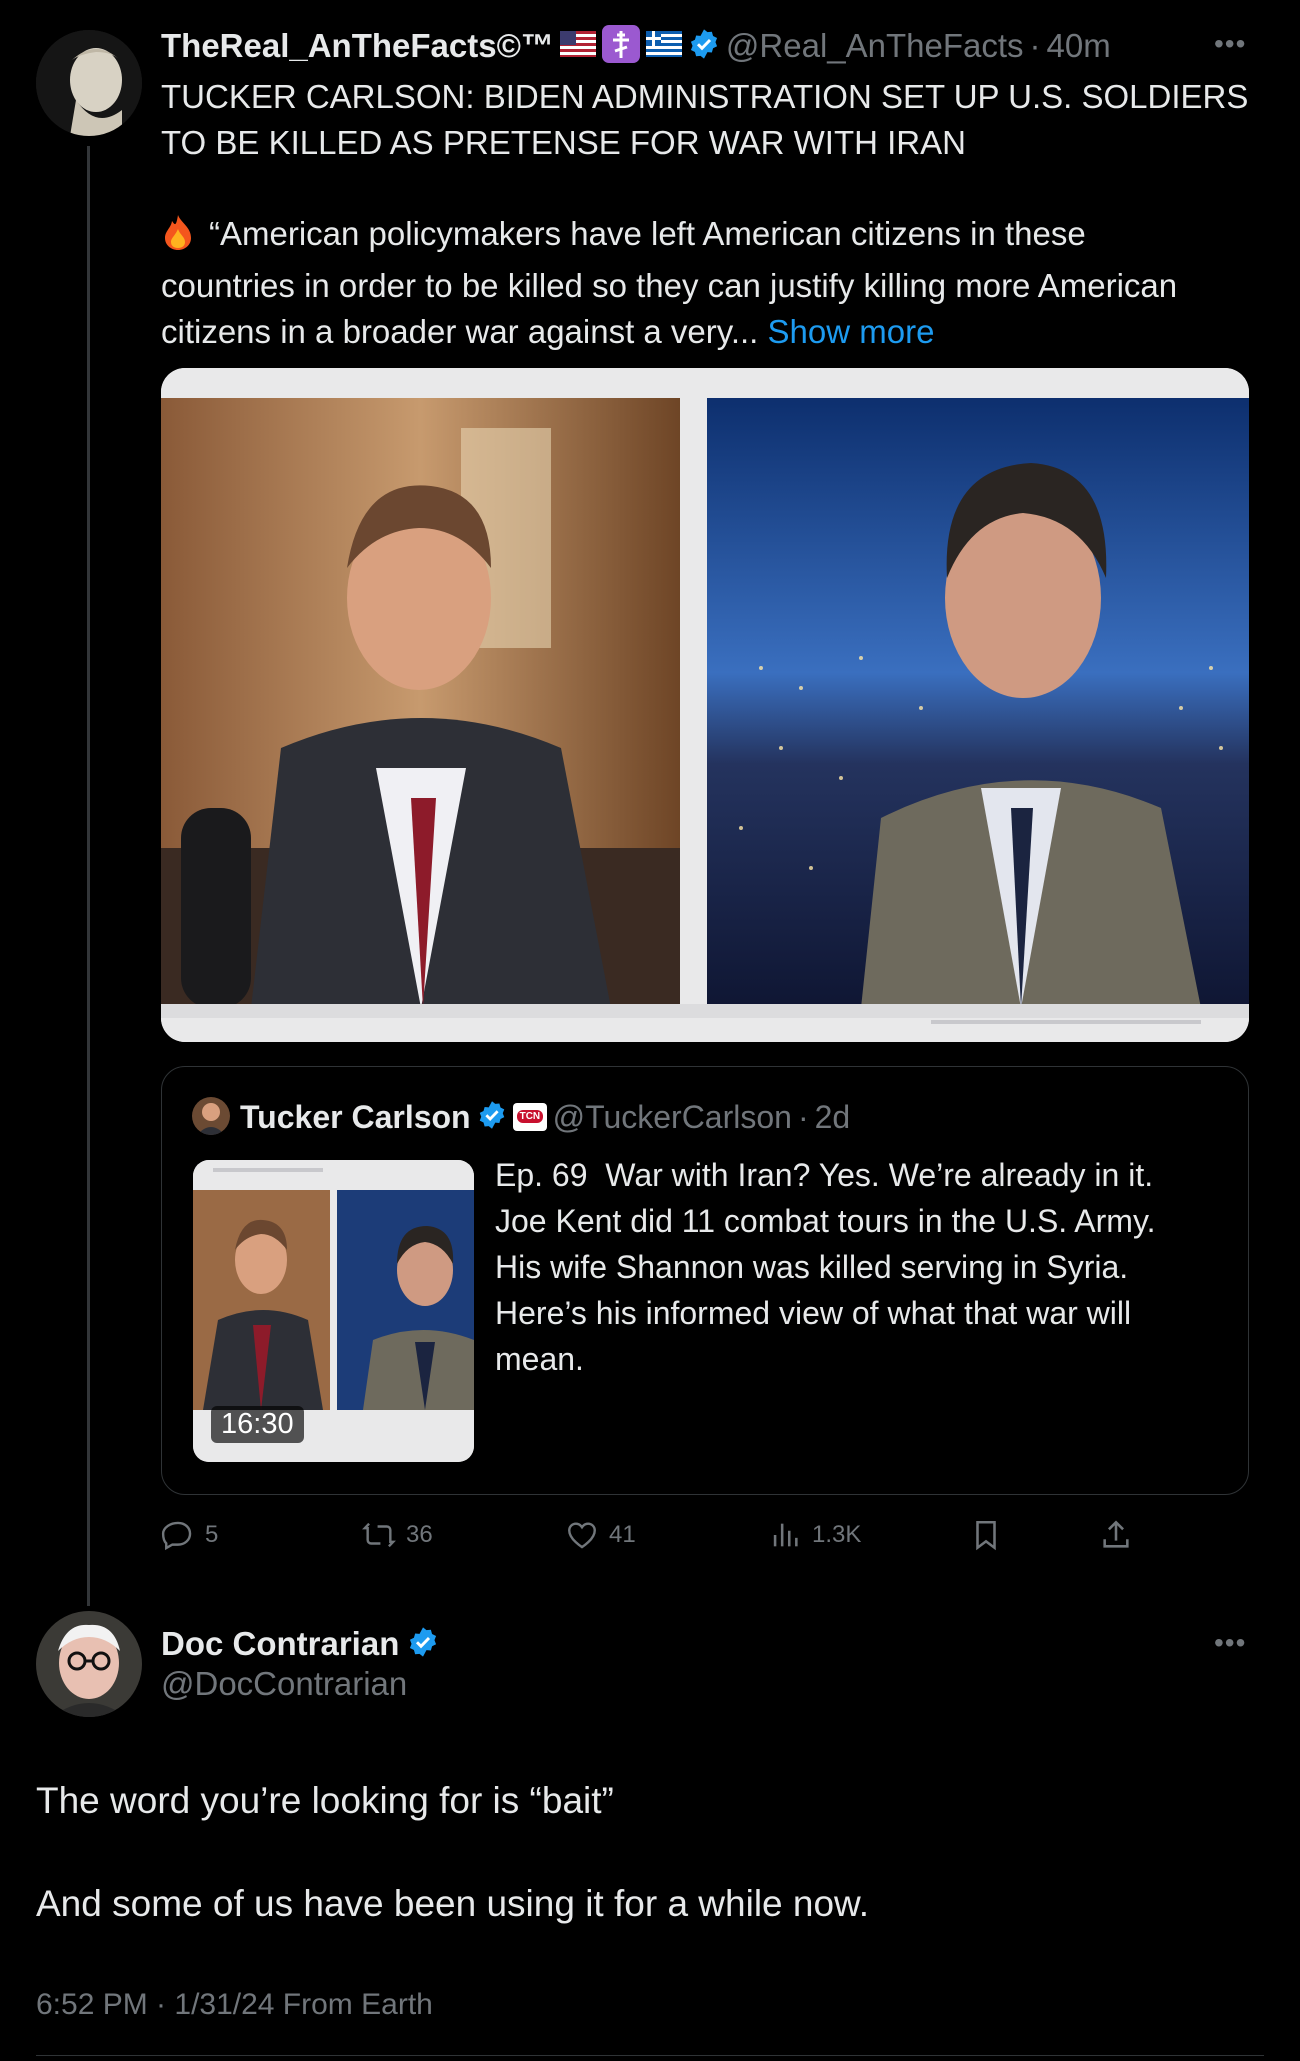  Describe the element at coordinates (539, 1359) in the screenshot. I see `quoted-text-line-5: mean.` at that location.